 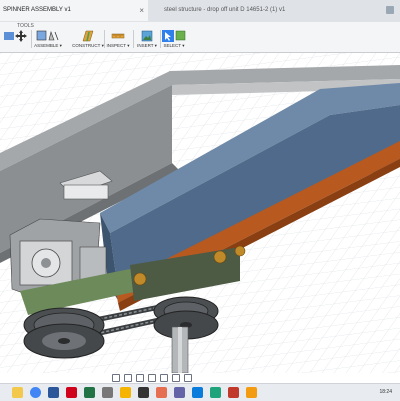 What do you see at coordinates (140, 378) in the screenshot?
I see `zoom-icon` at bounding box center [140, 378].